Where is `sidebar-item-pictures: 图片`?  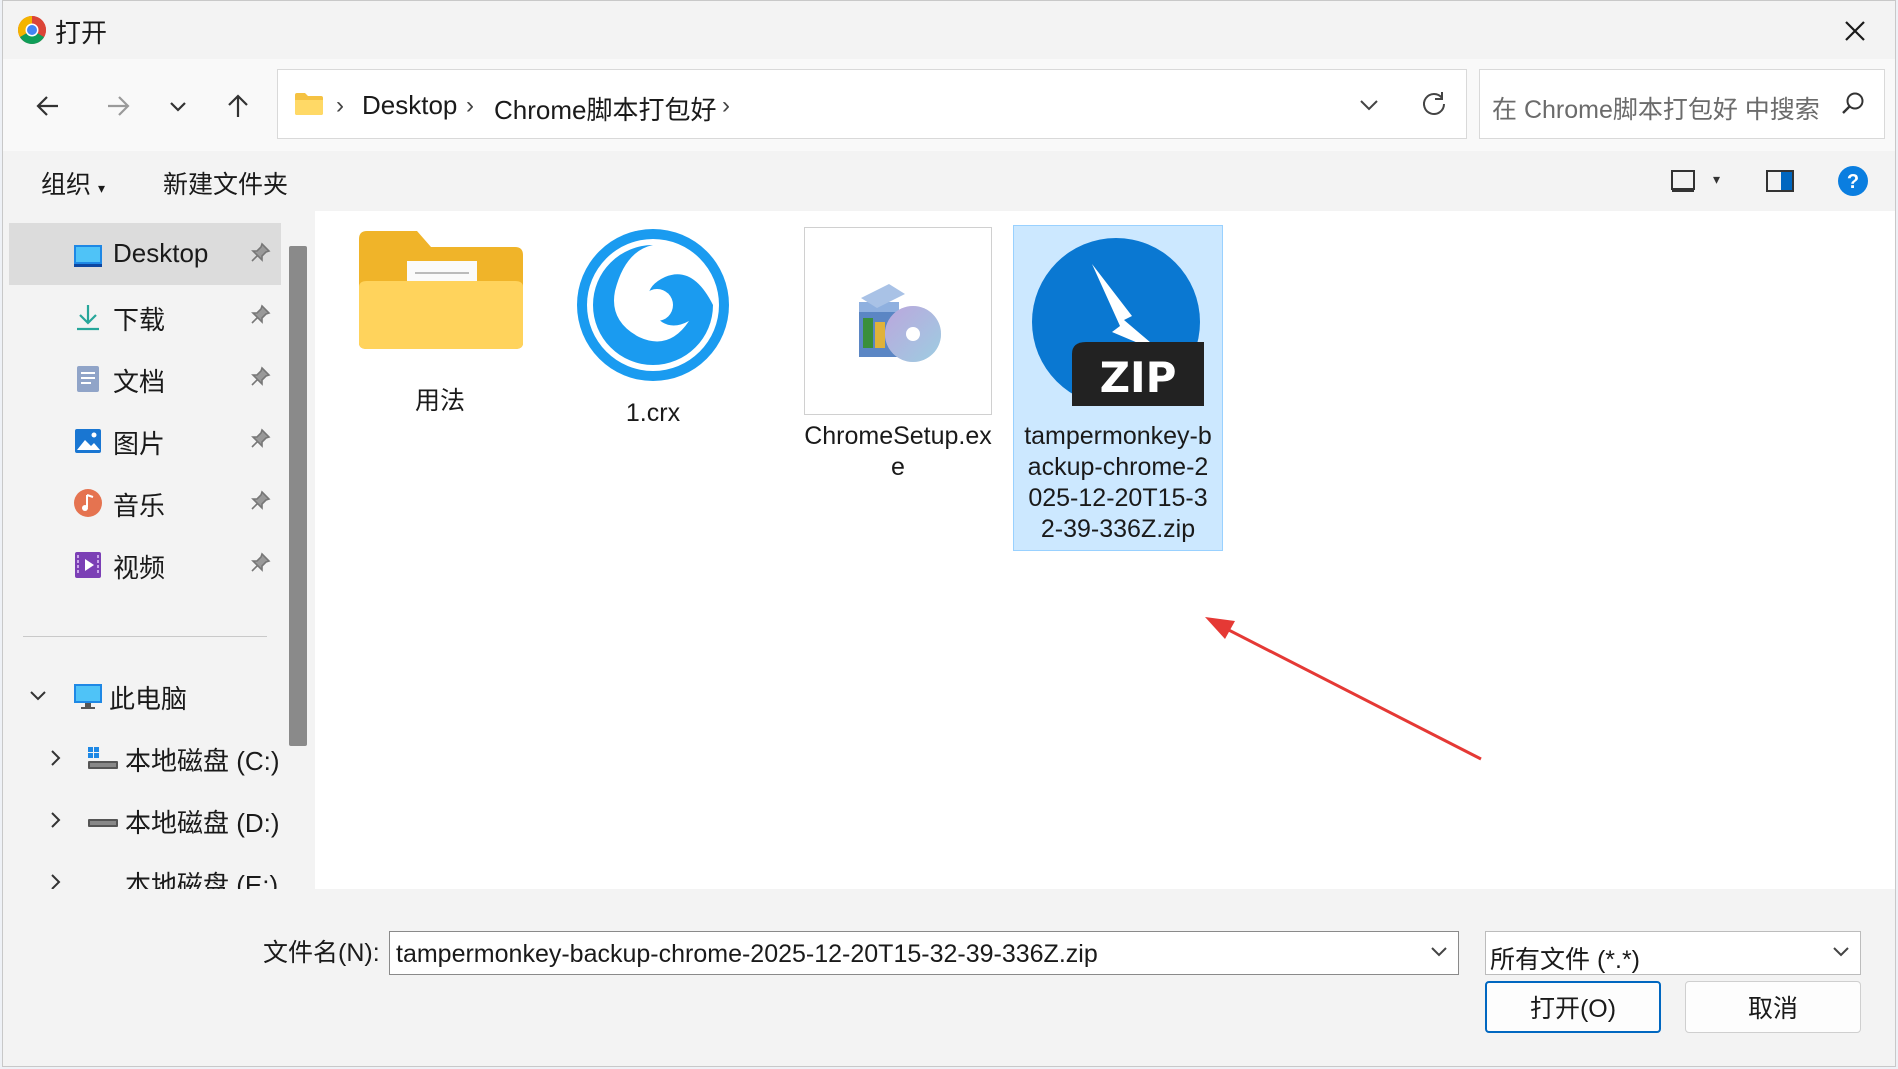 sidebar-item-pictures: 图片 is located at coordinates (145, 440).